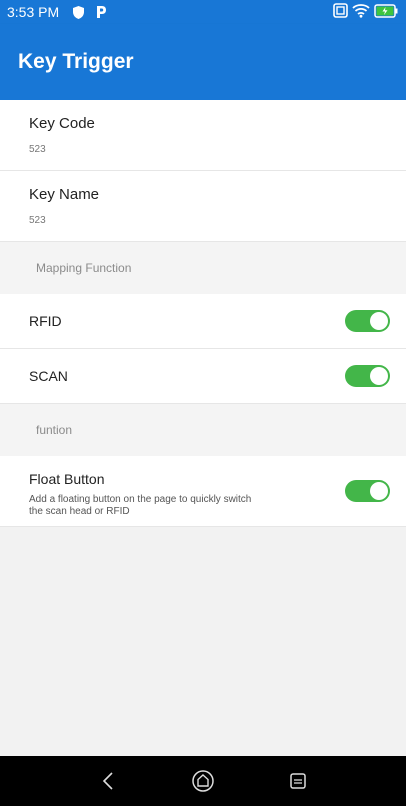 Image resolution: width=406 pixels, height=806 pixels. Describe the element at coordinates (101, 12) in the screenshot. I see `parking-p-icon` at that location.